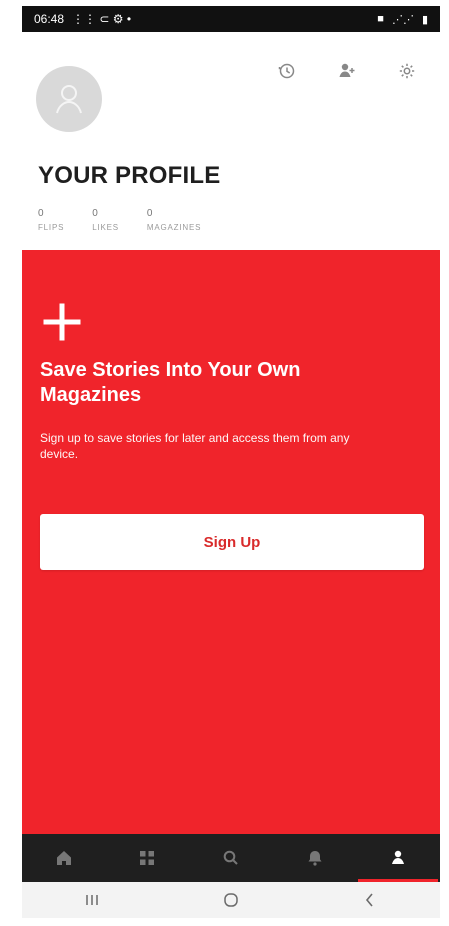 The height and width of the screenshot is (926, 449). I want to click on grid-icon, so click(147, 858).